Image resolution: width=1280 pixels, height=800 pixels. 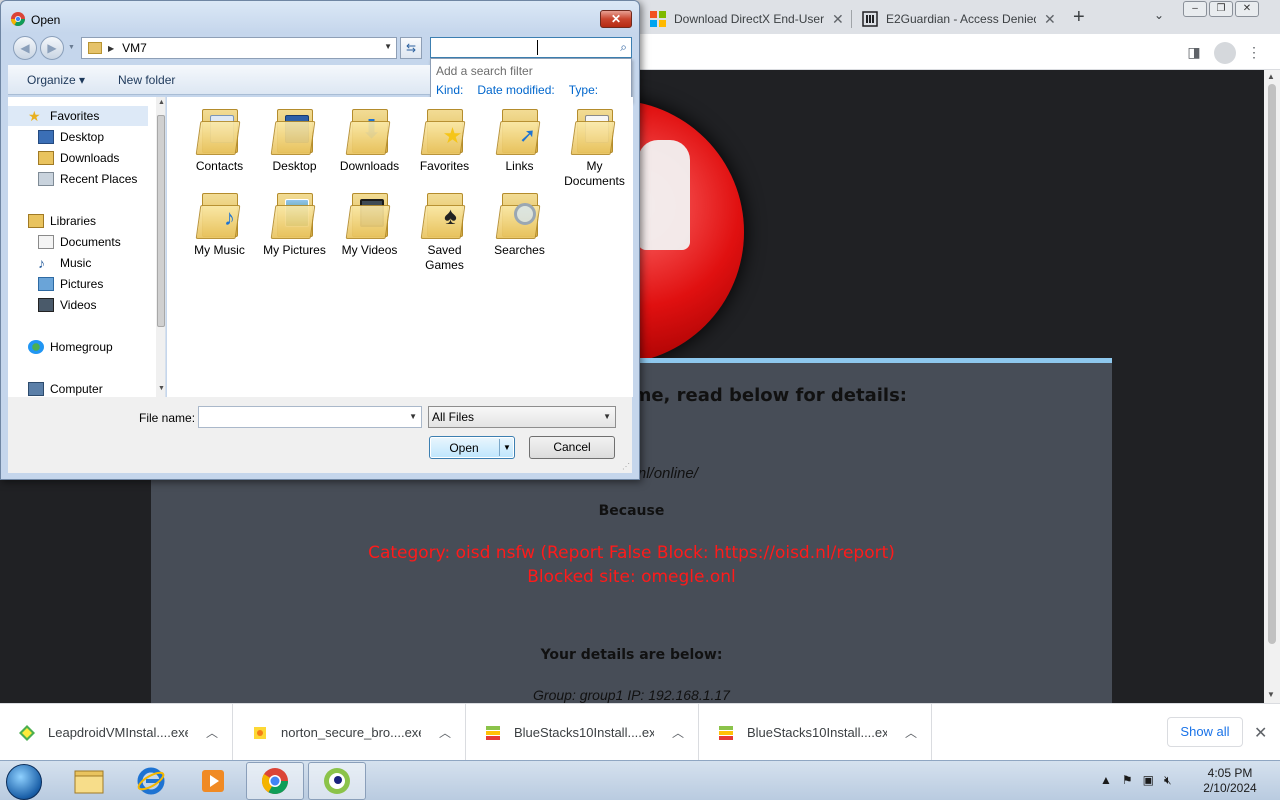 What do you see at coordinates (90, 158) in the screenshot?
I see `nav-label: Downloads` at bounding box center [90, 158].